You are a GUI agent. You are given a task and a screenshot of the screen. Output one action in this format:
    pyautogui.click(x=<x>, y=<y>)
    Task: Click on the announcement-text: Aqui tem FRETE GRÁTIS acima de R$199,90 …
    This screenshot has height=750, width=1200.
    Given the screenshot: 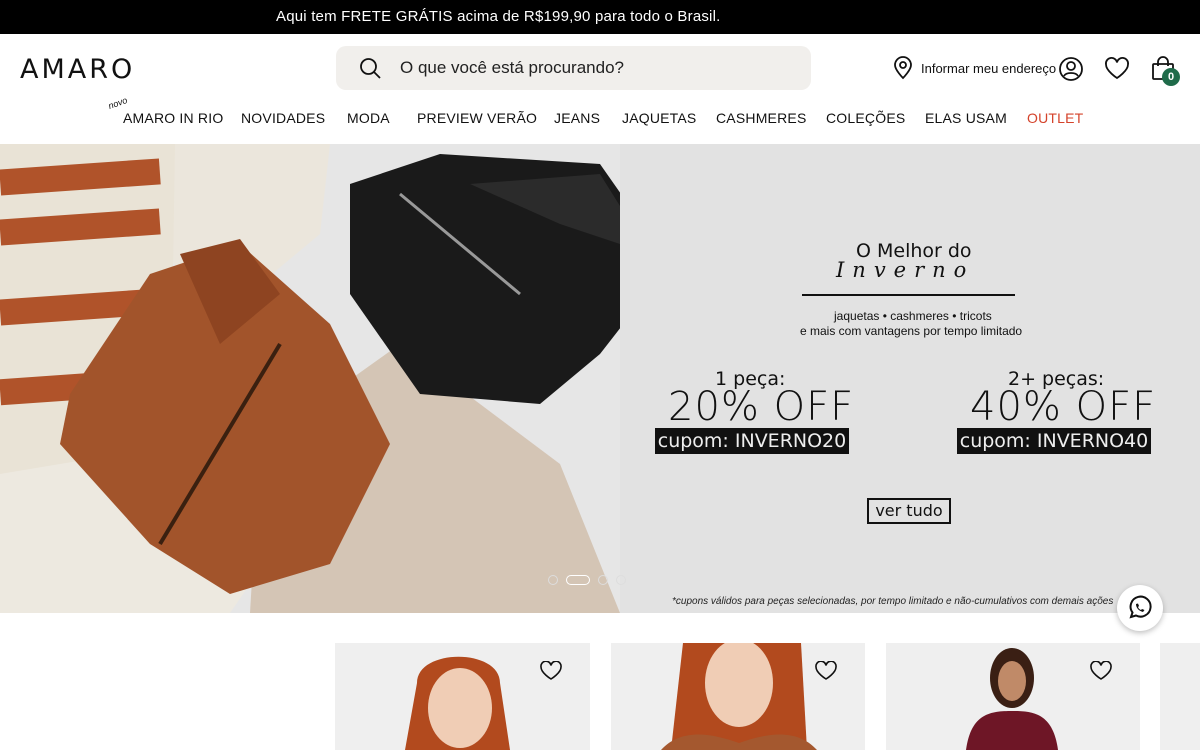 What is the action you would take?
    pyautogui.click(x=498, y=16)
    